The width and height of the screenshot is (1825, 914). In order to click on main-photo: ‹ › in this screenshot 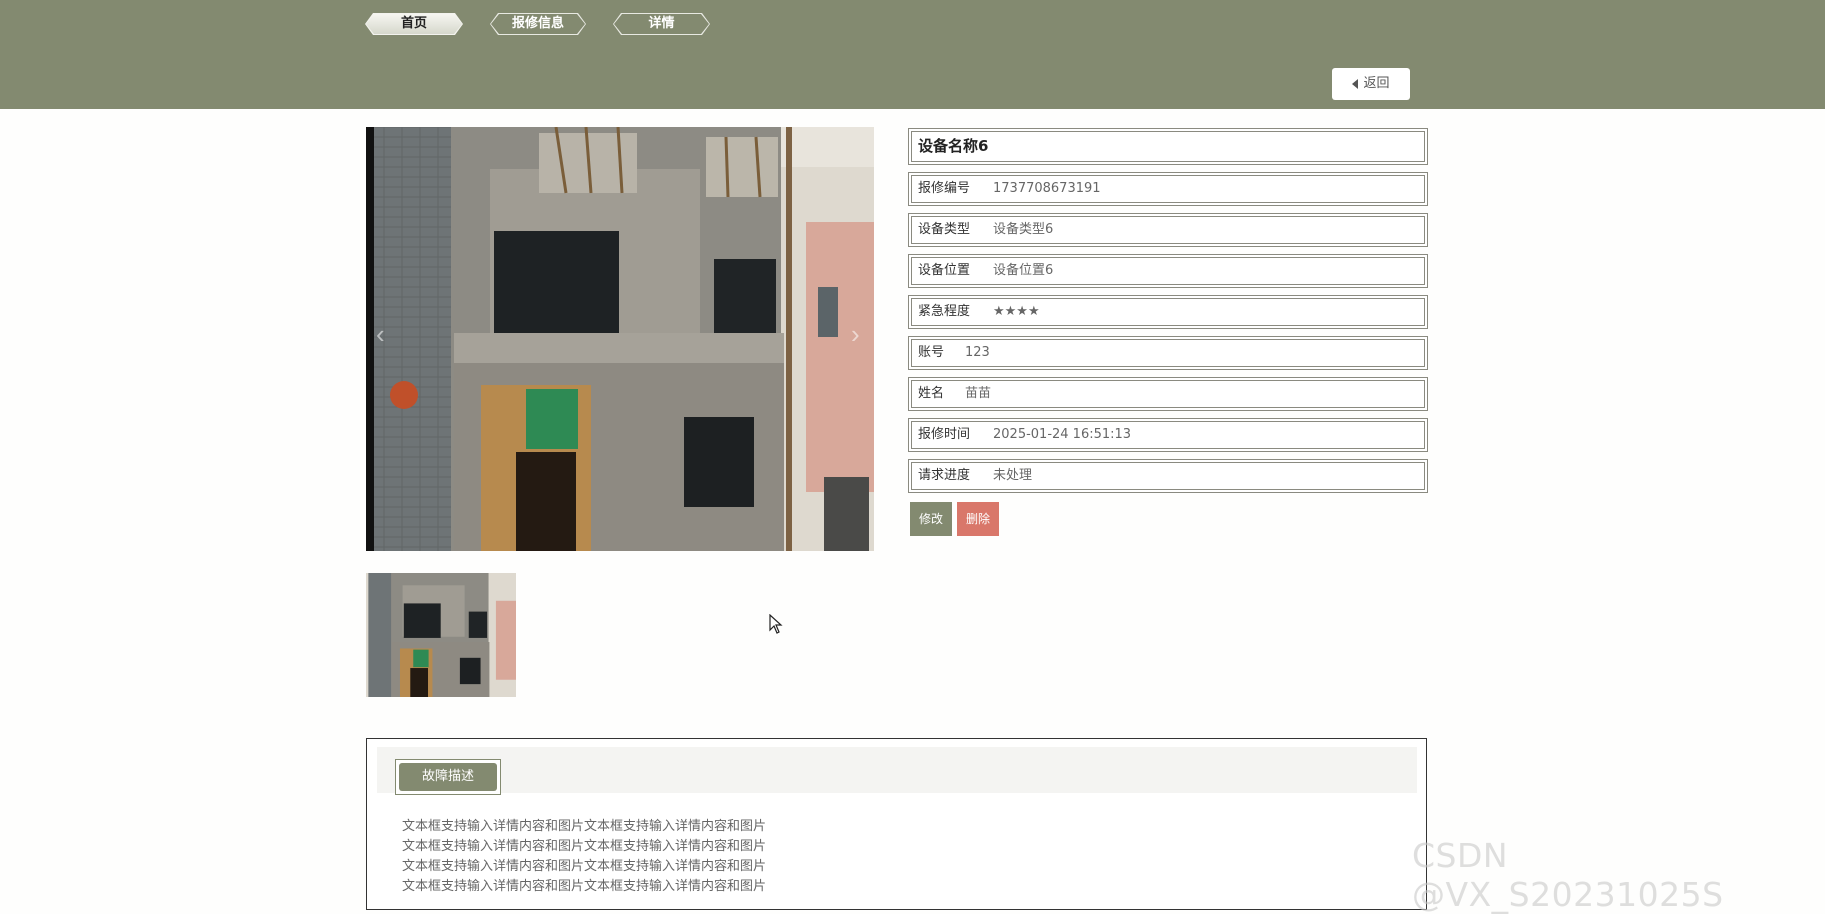, I will do `click(620, 339)`.